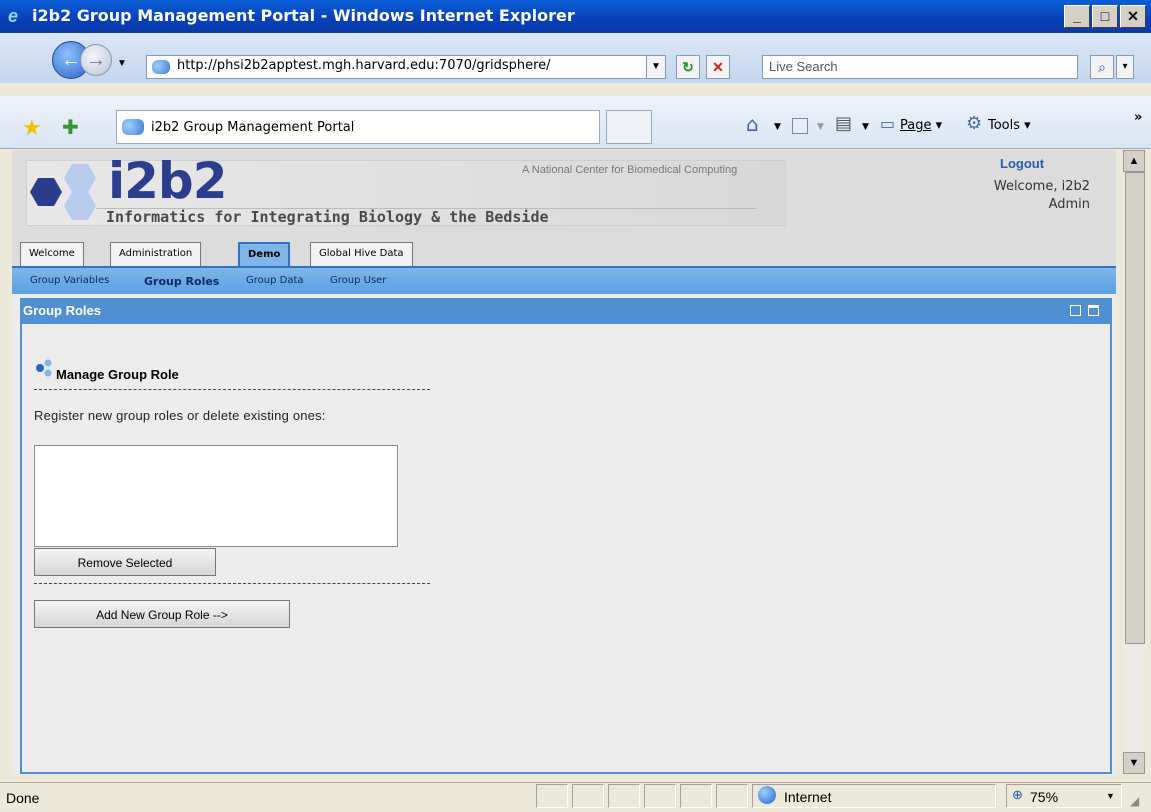 The height and width of the screenshot is (812, 1151). What do you see at coordinates (63, 192) in the screenshot?
I see `i2b2-logo-icon` at bounding box center [63, 192].